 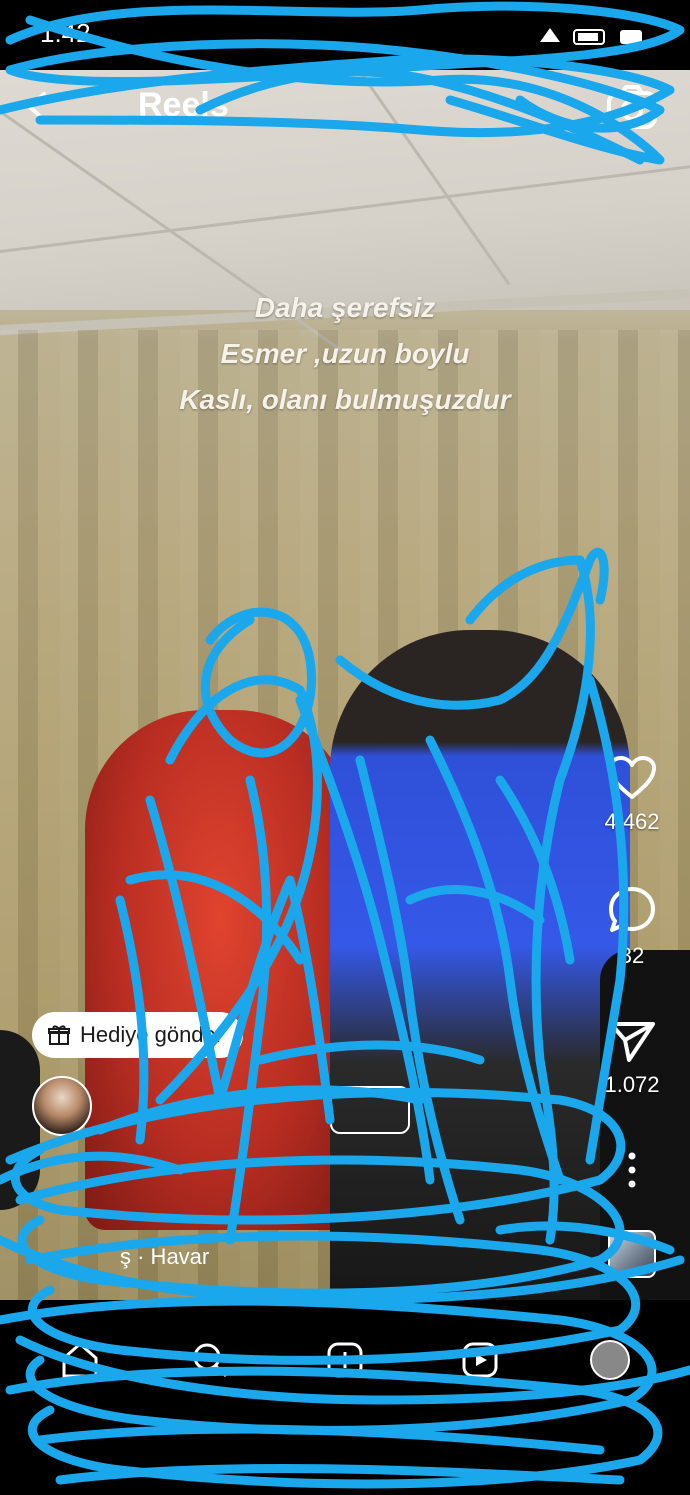 I want to click on comment-action: 32, so click(x=632, y=927).